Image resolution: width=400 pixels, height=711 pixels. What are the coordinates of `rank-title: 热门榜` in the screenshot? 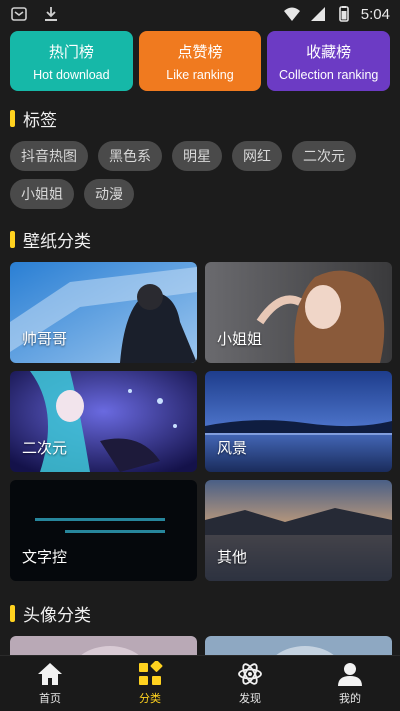 It's located at (71, 51).